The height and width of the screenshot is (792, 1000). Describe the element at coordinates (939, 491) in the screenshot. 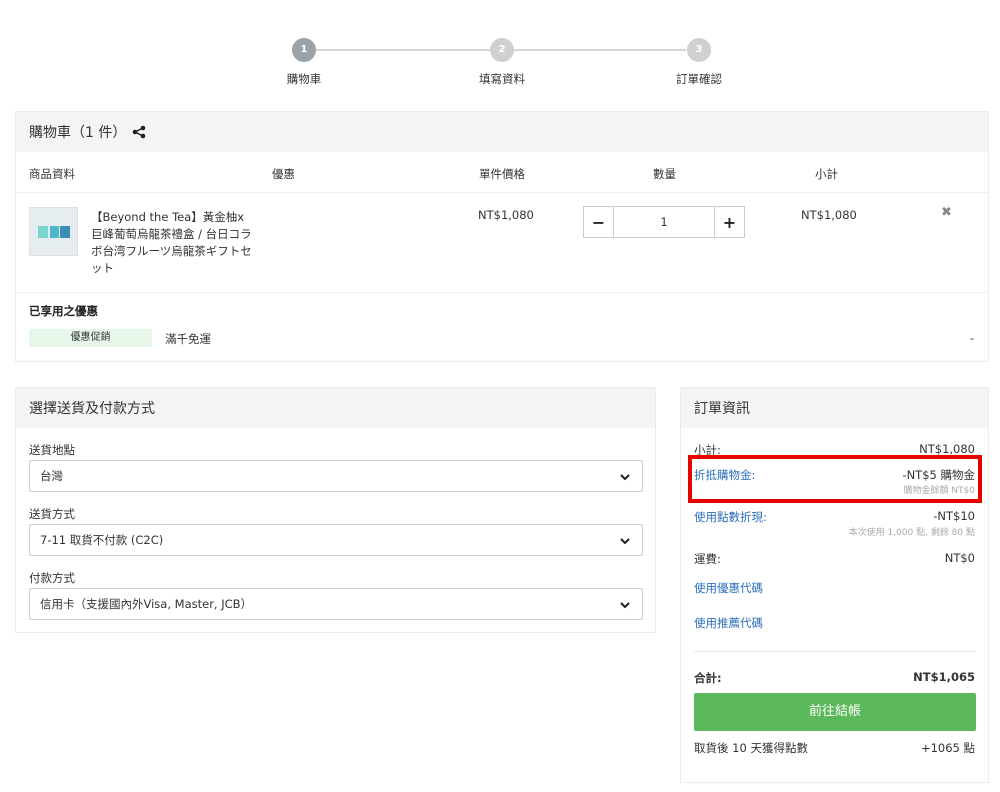

I see `store-credit-balance: 購物金餘額 NT$0` at that location.